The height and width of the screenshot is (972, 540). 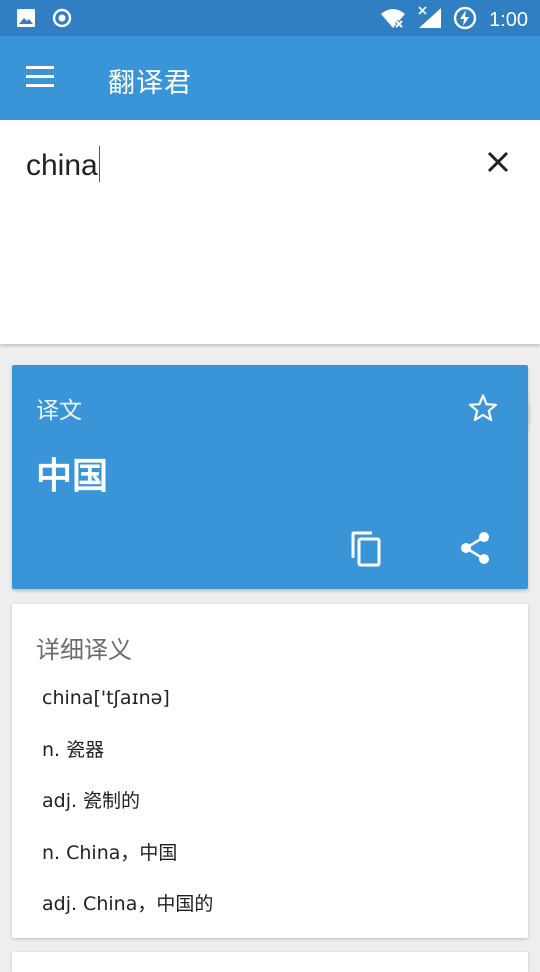 What do you see at coordinates (393, 20) in the screenshot?
I see `wifi-icon` at bounding box center [393, 20].